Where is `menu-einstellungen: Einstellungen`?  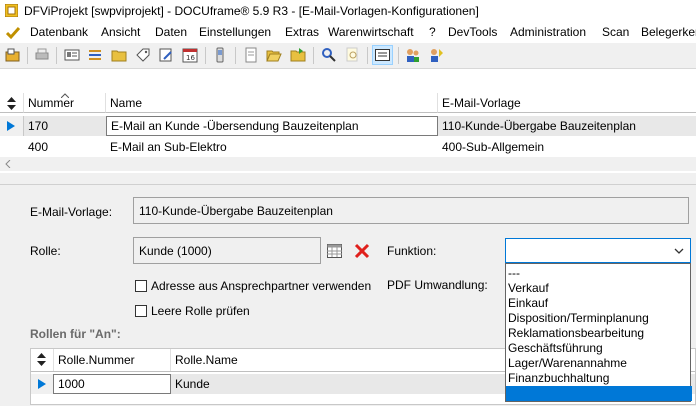 menu-einstellungen: Einstellungen is located at coordinates (235, 32).